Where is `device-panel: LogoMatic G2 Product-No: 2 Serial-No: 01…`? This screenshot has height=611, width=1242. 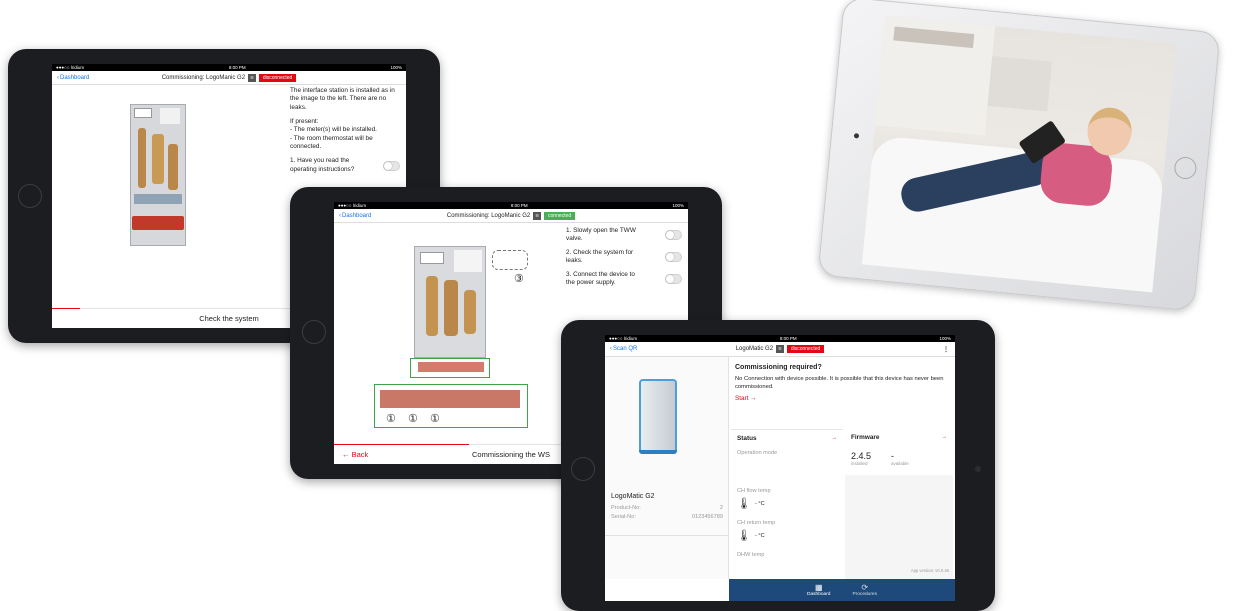 device-panel: LogoMatic G2 Product-No: 2 Serial-No: 01… is located at coordinates (667, 468).